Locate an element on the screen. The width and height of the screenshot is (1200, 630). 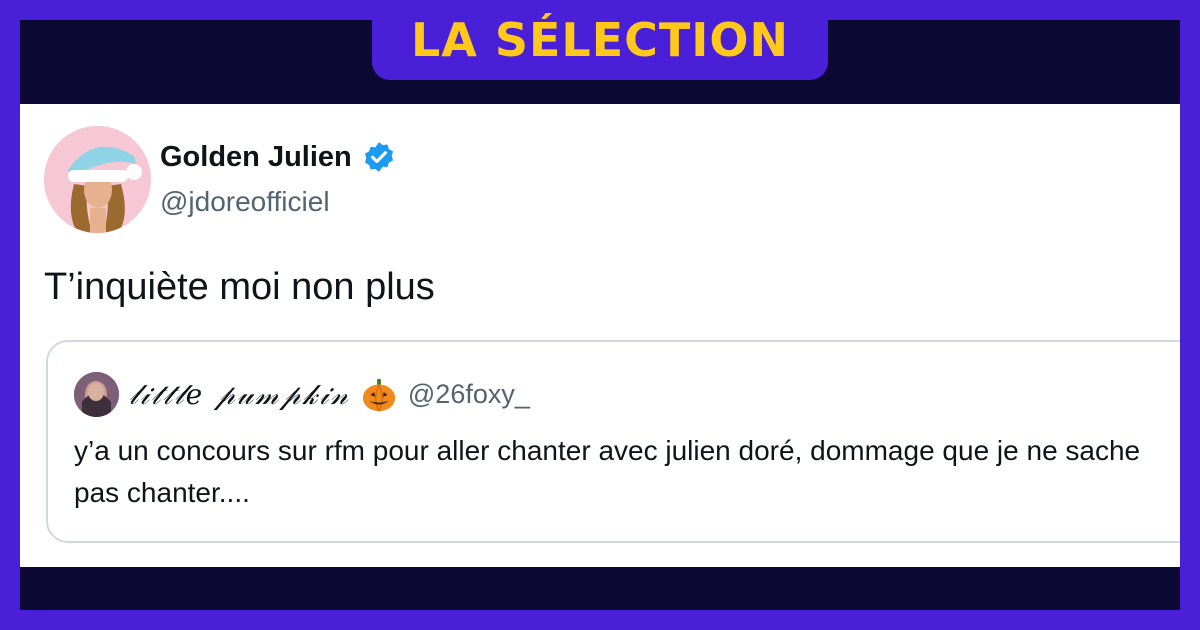
quoted-author-avatar is located at coordinates (96, 394).